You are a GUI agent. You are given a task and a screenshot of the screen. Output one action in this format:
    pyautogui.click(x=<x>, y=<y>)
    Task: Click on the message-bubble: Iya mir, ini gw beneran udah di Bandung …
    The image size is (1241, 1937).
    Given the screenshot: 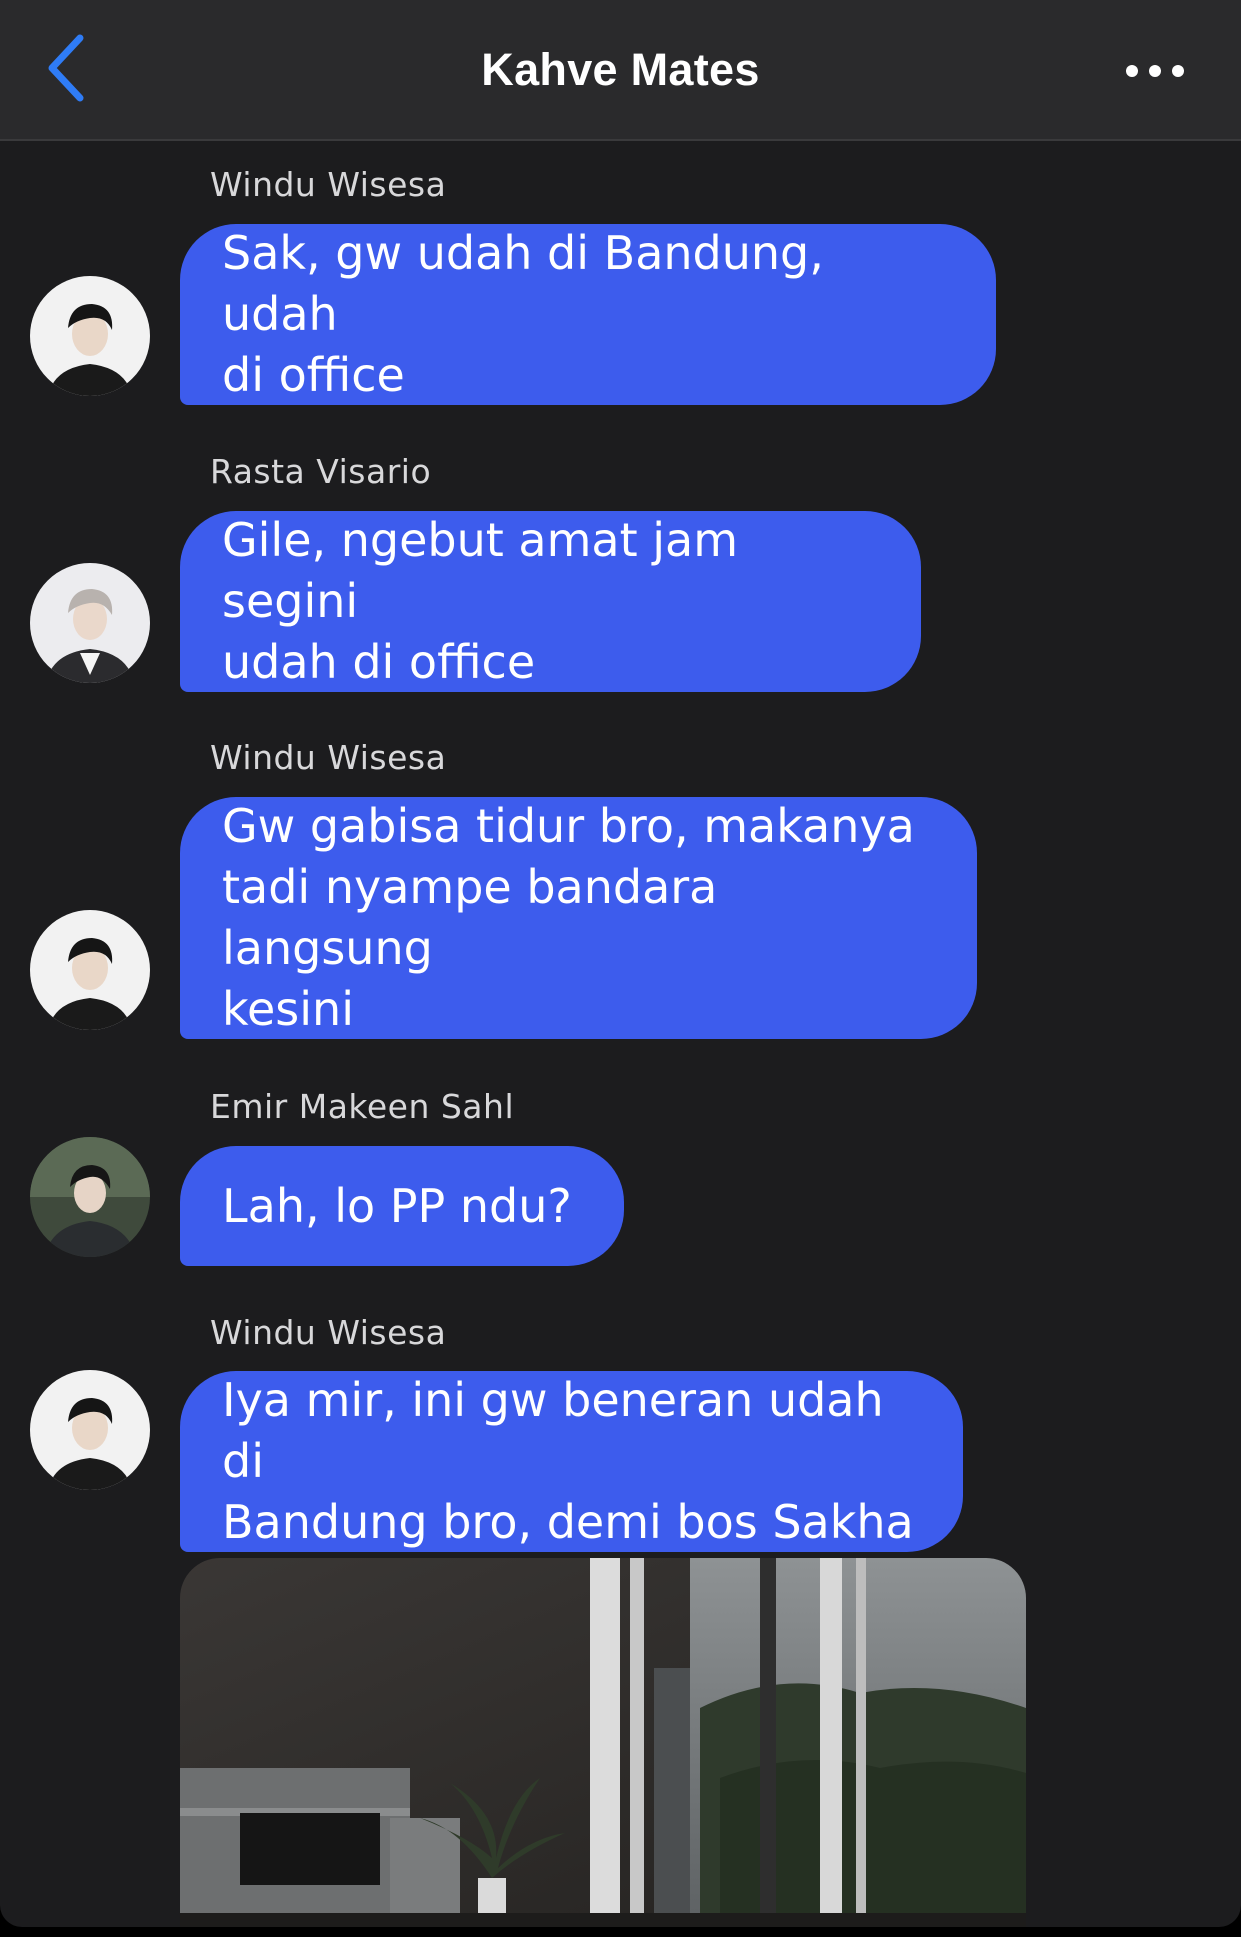 What is the action you would take?
    pyautogui.click(x=571, y=1461)
    